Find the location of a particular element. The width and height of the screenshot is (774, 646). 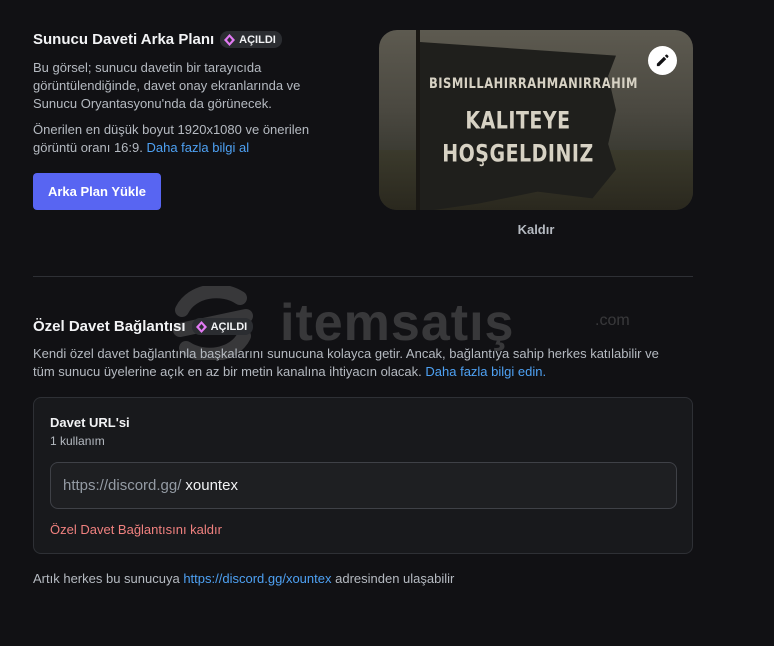

invite-url-title: Davet URL'si is located at coordinates (90, 422).